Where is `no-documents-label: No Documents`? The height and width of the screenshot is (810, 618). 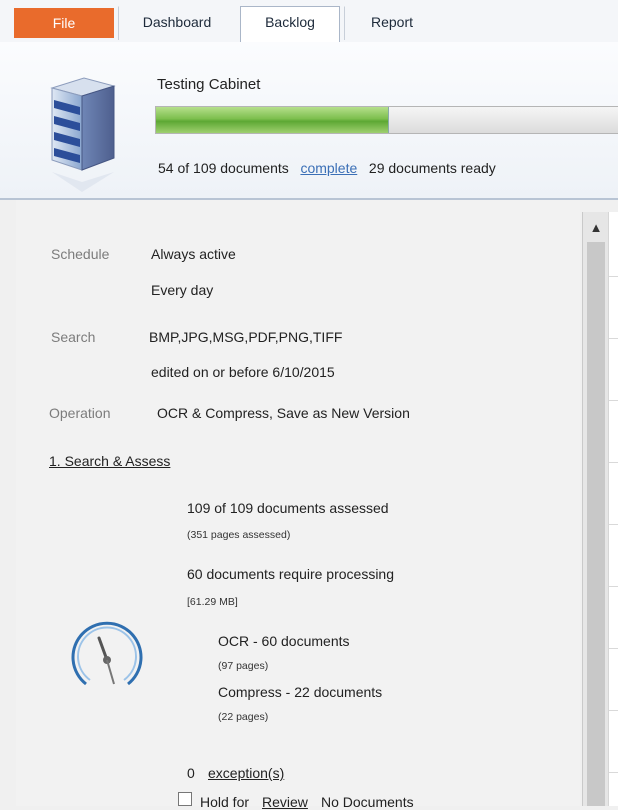 no-documents-label: No Documents is located at coordinates (367, 802).